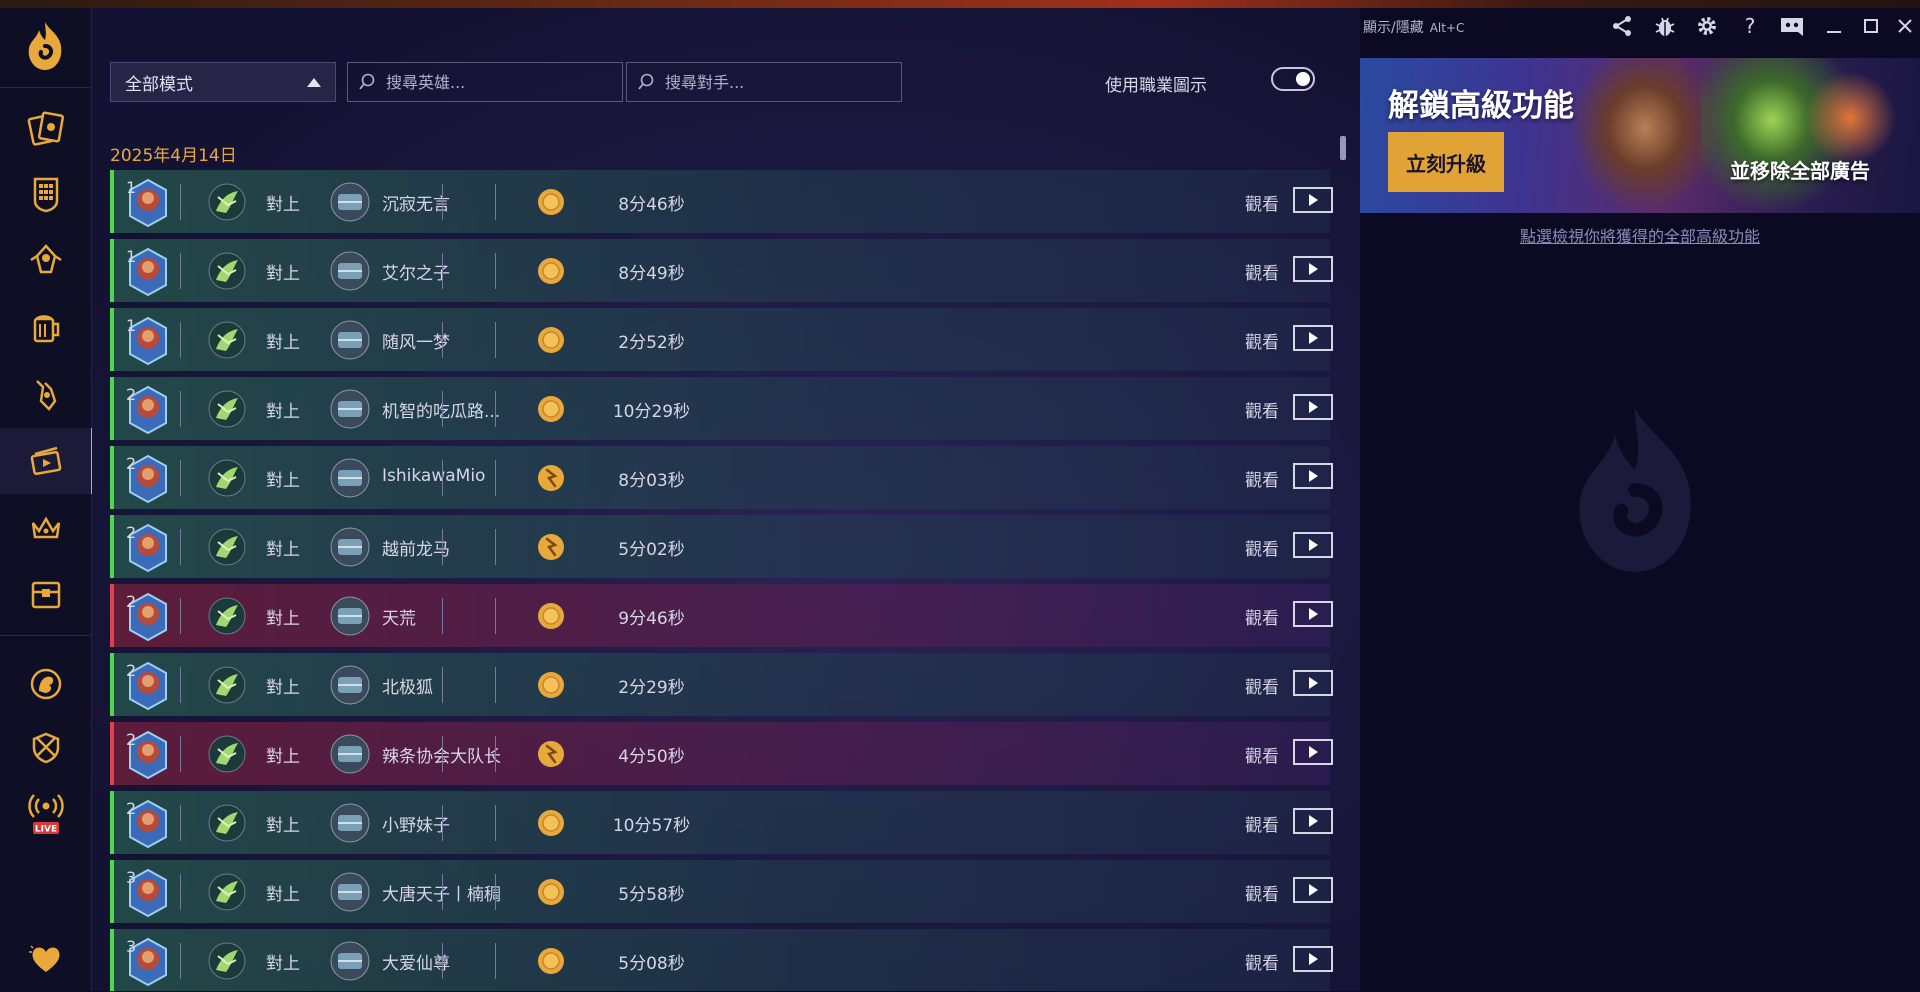 Image resolution: width=1920 pixels, height=992 pixels. Describe the element at coordinates (721, 477) in the screenshot. I see `game-row: 2 對上 IshikawaMio 8分03秒 觀看` at that location.